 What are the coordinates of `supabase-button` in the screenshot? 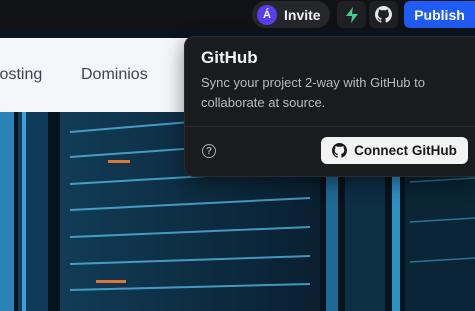 It's located at (351, 14).